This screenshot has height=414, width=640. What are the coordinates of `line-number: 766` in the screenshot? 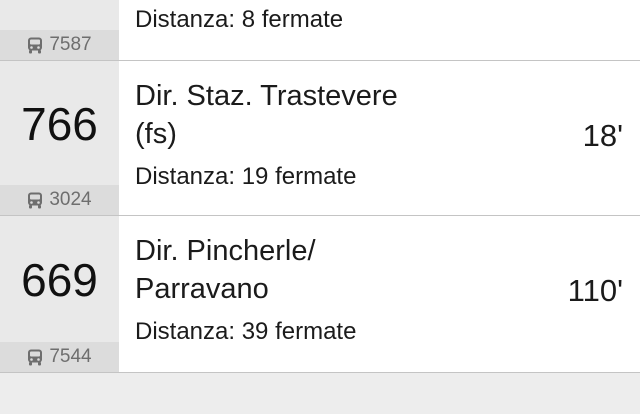 It's located at (59, 124).